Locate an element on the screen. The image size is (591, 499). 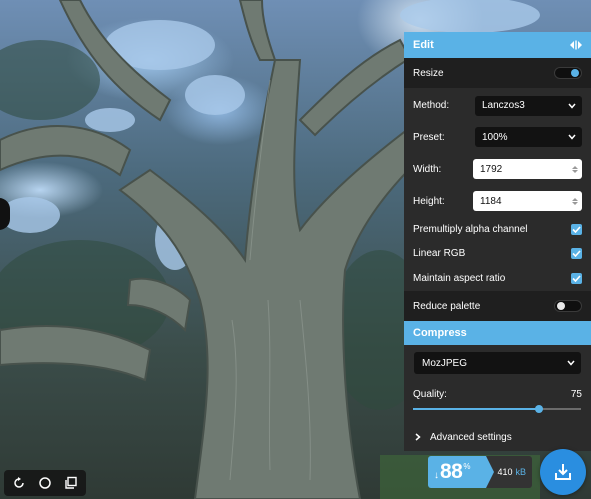
method-row: Method: Lanczos3 is located at coordinates (497, 104).